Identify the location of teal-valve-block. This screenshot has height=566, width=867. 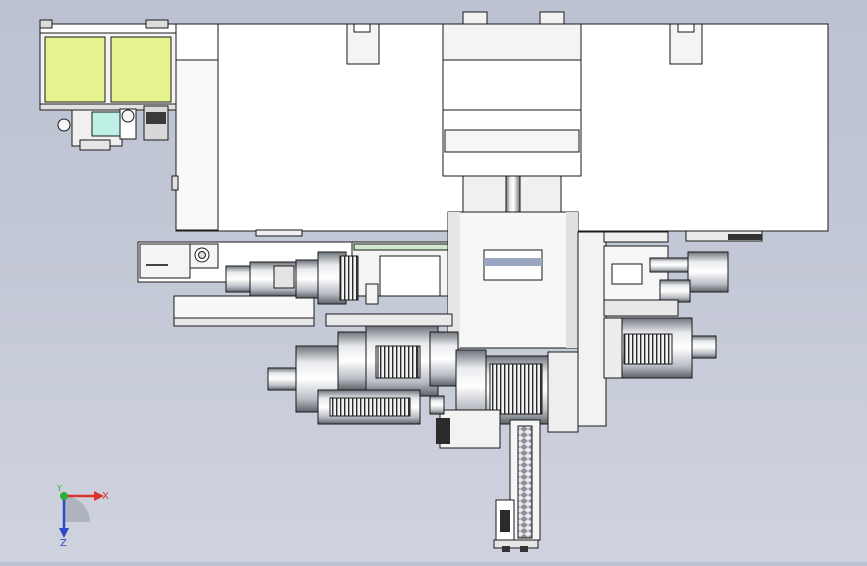
(106, 124).